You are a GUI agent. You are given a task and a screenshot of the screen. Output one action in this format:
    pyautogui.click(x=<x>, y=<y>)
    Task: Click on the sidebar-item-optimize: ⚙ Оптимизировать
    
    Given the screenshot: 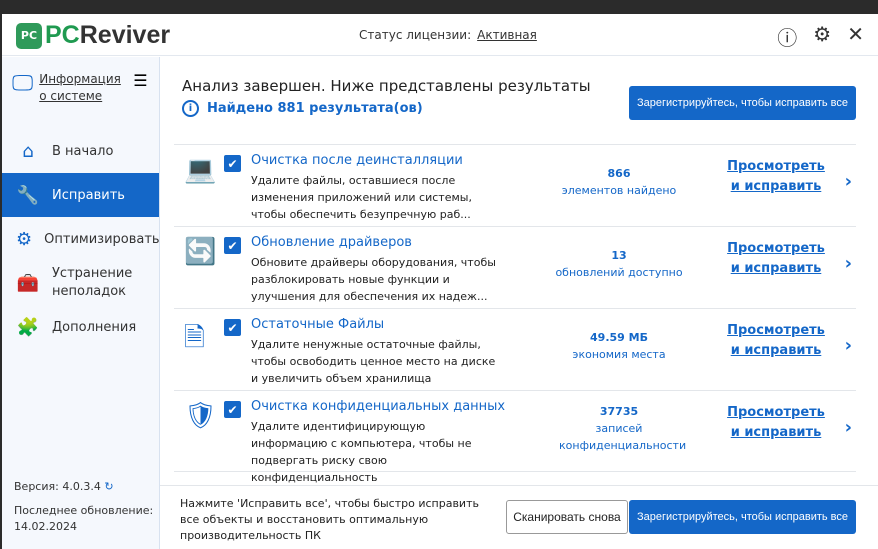 What is the action you would take?
    pyautogui.click(x=81, y=239)
    